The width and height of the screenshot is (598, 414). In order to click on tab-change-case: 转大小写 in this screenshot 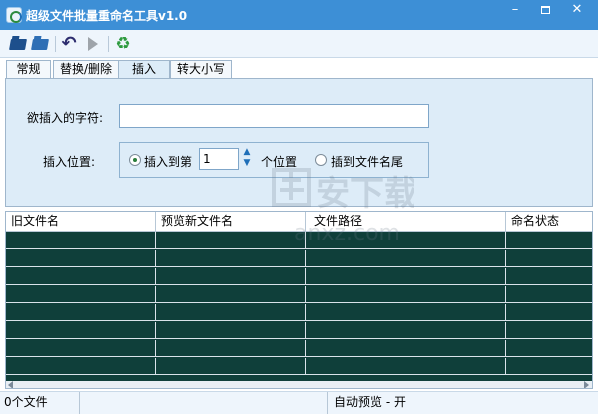, I will do `click(201, 69)`.